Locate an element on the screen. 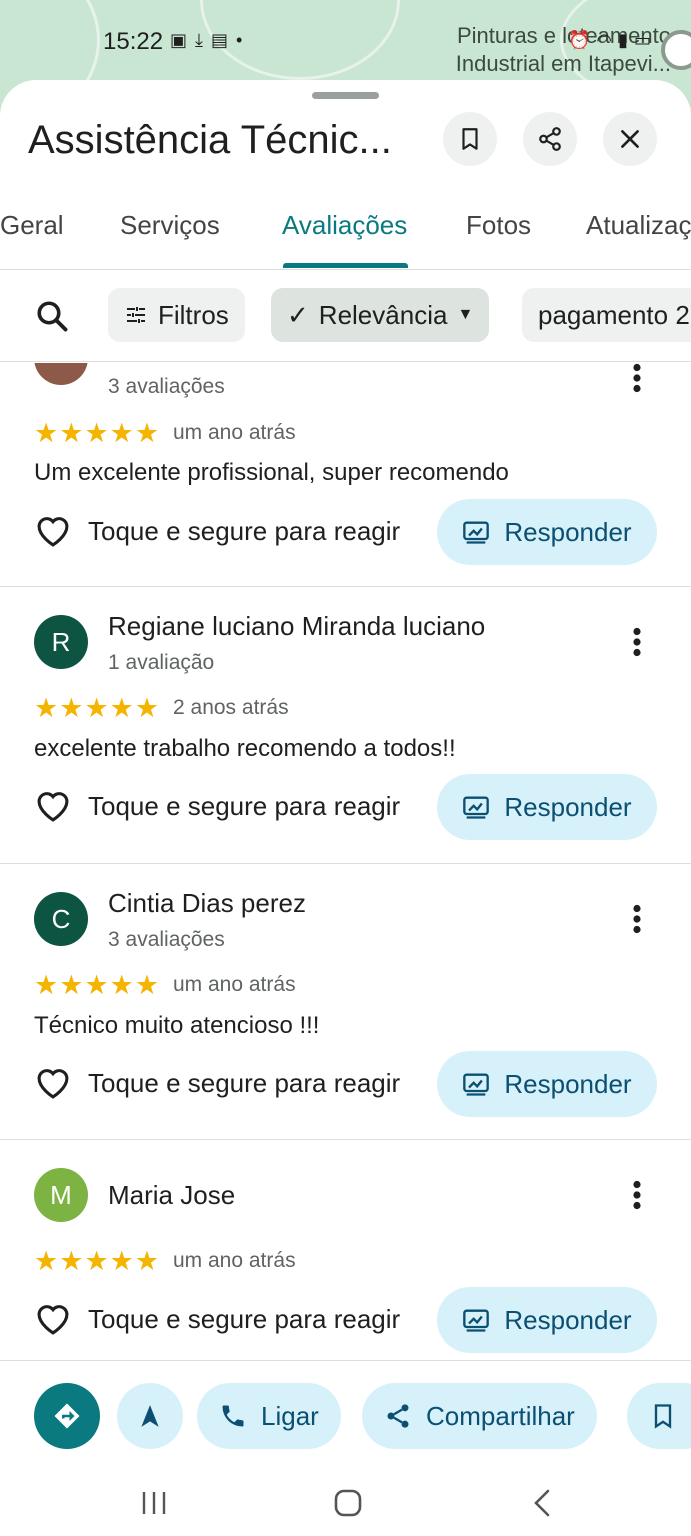 This screenshot has height=1536, width=691. start-navigation-button is located at coordinates (150, 1416).